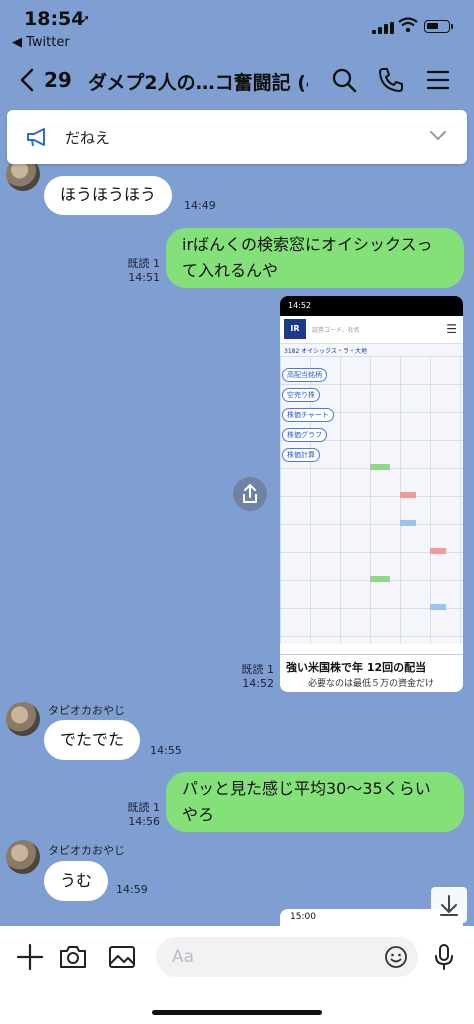  I want to click on message-time: 14:56, so click(144, 821).